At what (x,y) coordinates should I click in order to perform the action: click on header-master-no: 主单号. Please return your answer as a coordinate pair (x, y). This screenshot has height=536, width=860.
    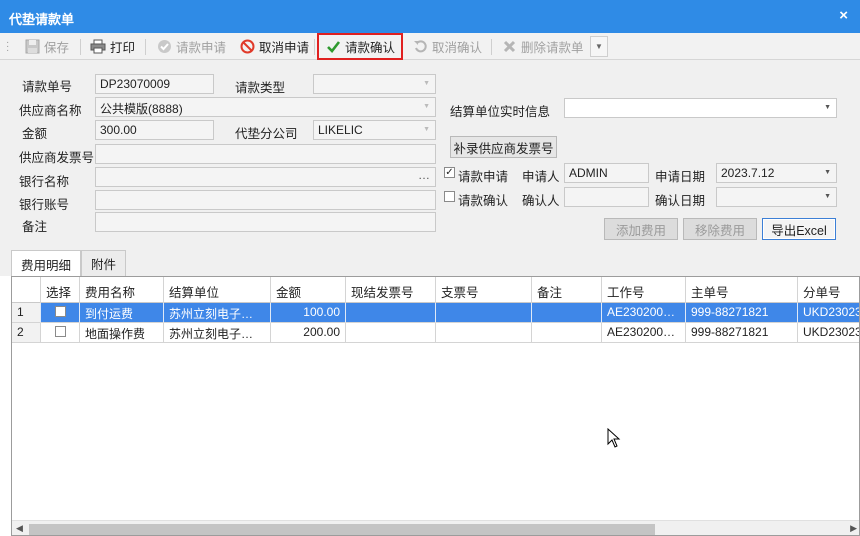
    Looking at the image, I should click on (742, 290).